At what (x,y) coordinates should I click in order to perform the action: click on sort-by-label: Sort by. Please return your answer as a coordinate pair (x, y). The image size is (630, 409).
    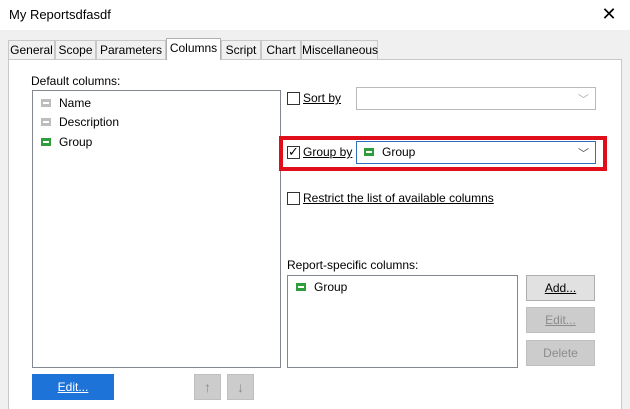
    Looking at the image, I should click on (322, 98).